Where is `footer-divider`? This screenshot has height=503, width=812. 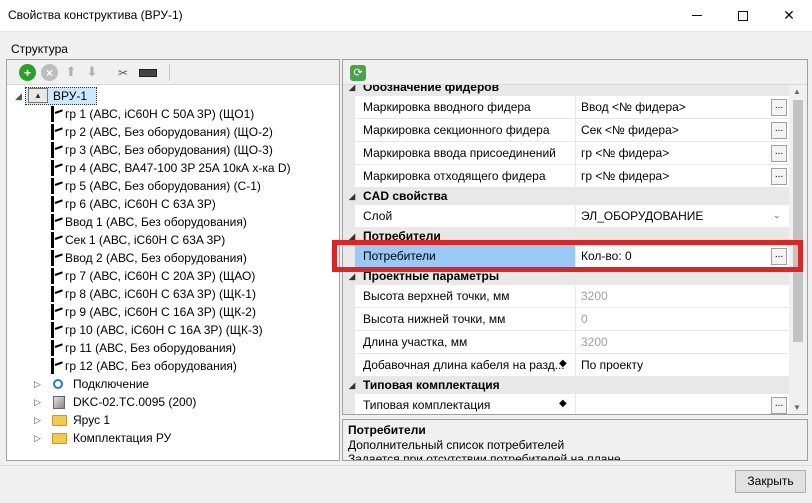 footer-divider is located at coordinates (406, 465).